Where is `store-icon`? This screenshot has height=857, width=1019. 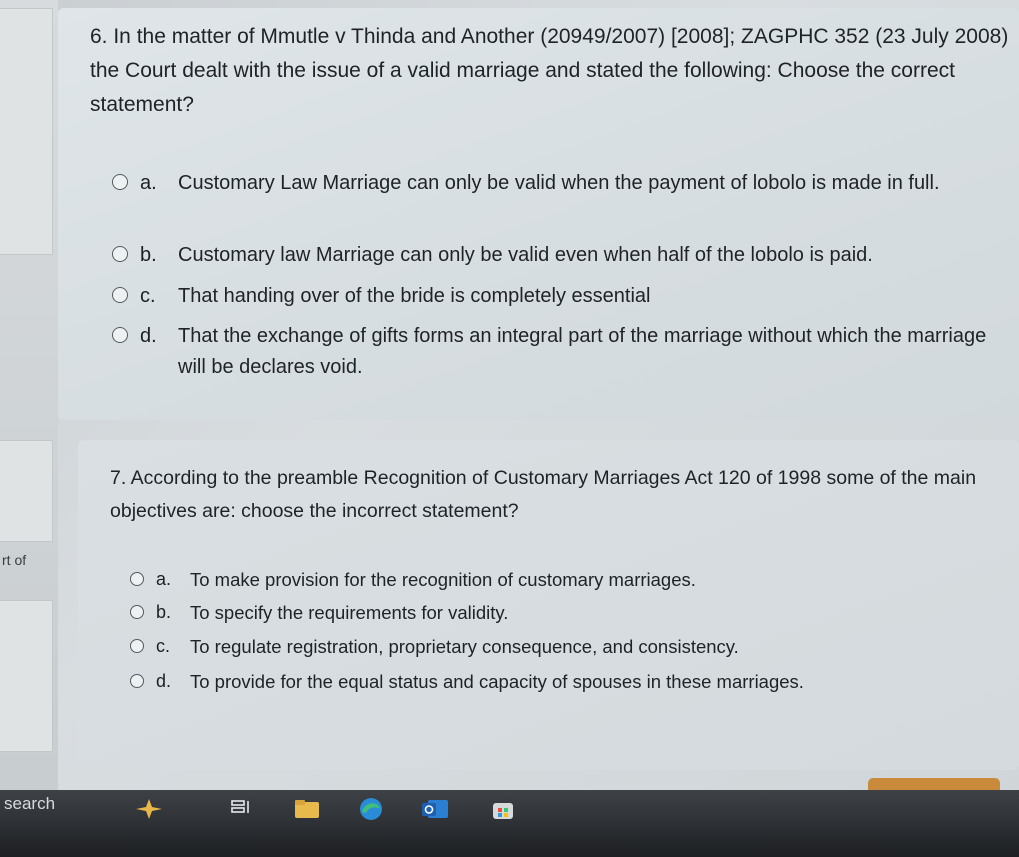
store-icon is located at coordinates (503, 809).